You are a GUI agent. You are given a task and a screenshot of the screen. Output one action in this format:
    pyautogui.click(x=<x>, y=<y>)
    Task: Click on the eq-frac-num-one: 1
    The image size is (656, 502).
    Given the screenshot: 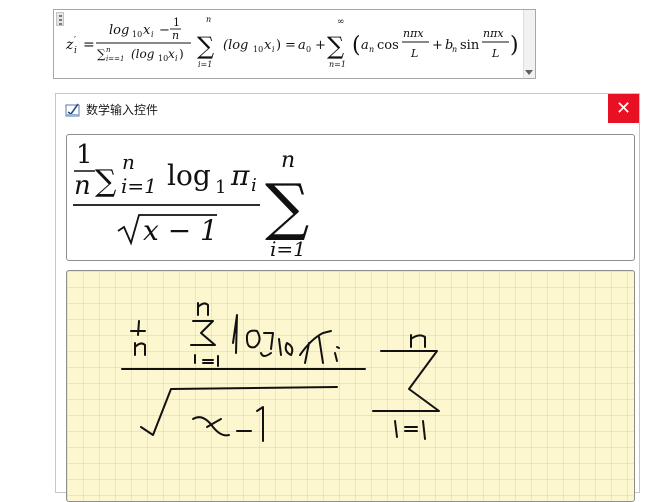 What is the action you would take?
    pyautogui.click(x=176, y=22)
    